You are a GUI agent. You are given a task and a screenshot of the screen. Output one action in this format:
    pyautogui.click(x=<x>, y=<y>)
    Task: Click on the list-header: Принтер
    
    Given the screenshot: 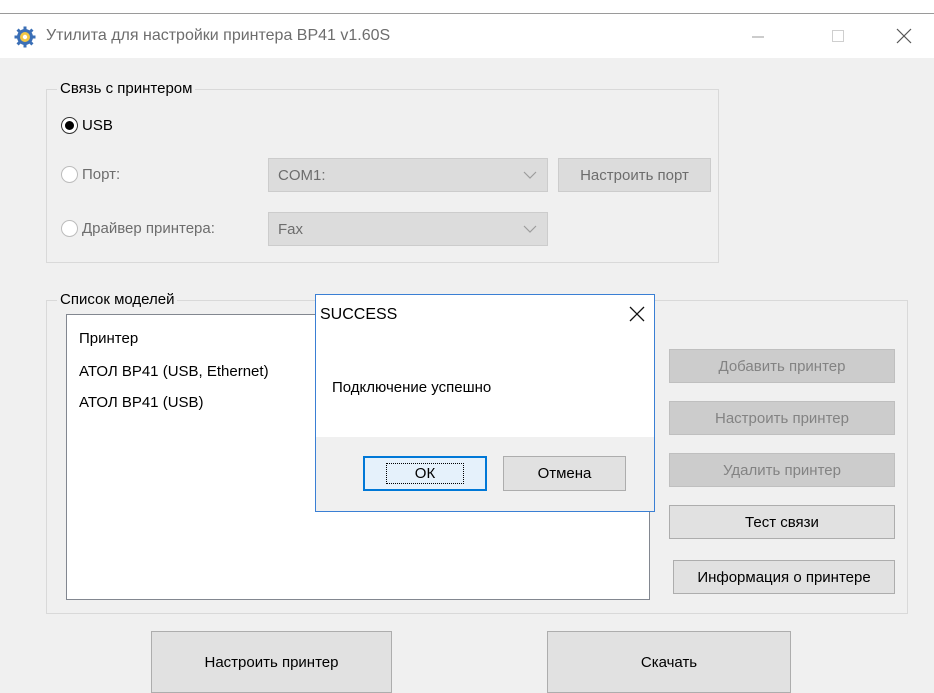 What is the action you would take?
    pyautogui.click(x=109, y=338)
    